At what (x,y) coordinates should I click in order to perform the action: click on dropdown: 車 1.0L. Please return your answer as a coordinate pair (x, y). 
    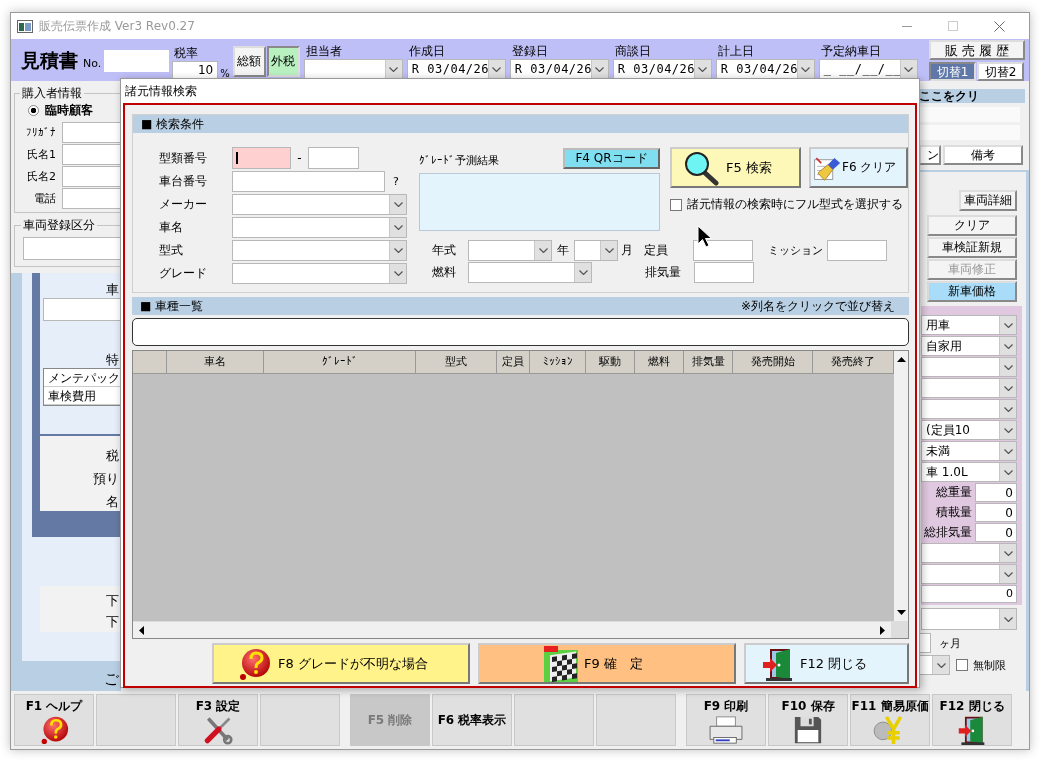
    Looking at the image, I should click on (969, 472).